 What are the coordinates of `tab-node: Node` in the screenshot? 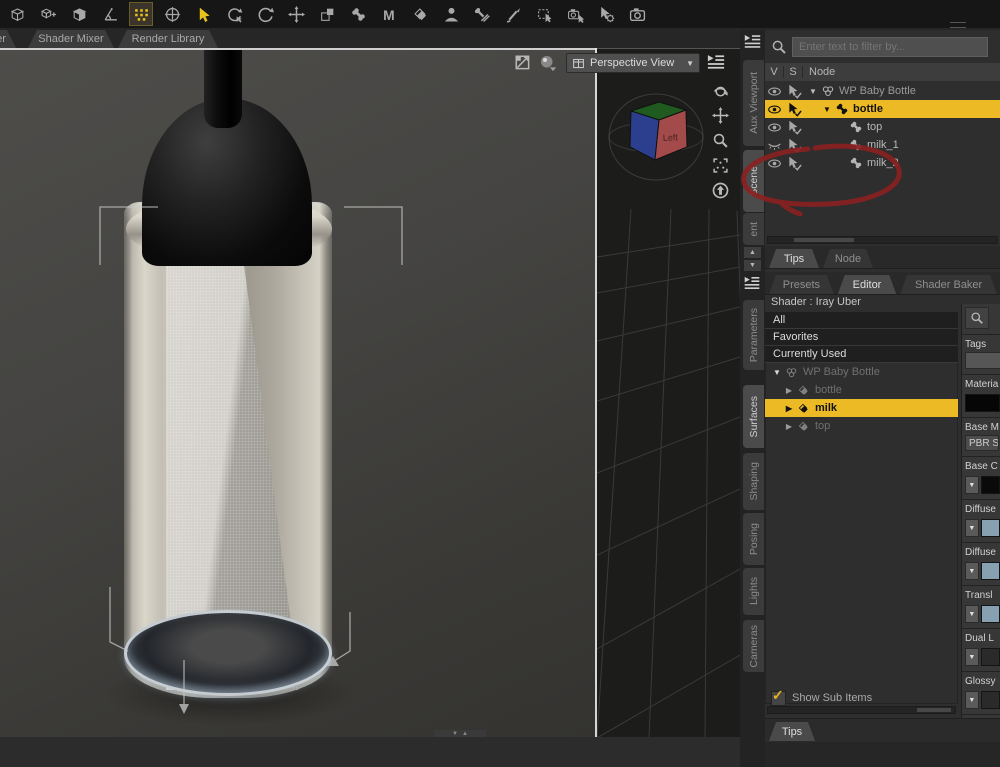 It's located at (848, 258).